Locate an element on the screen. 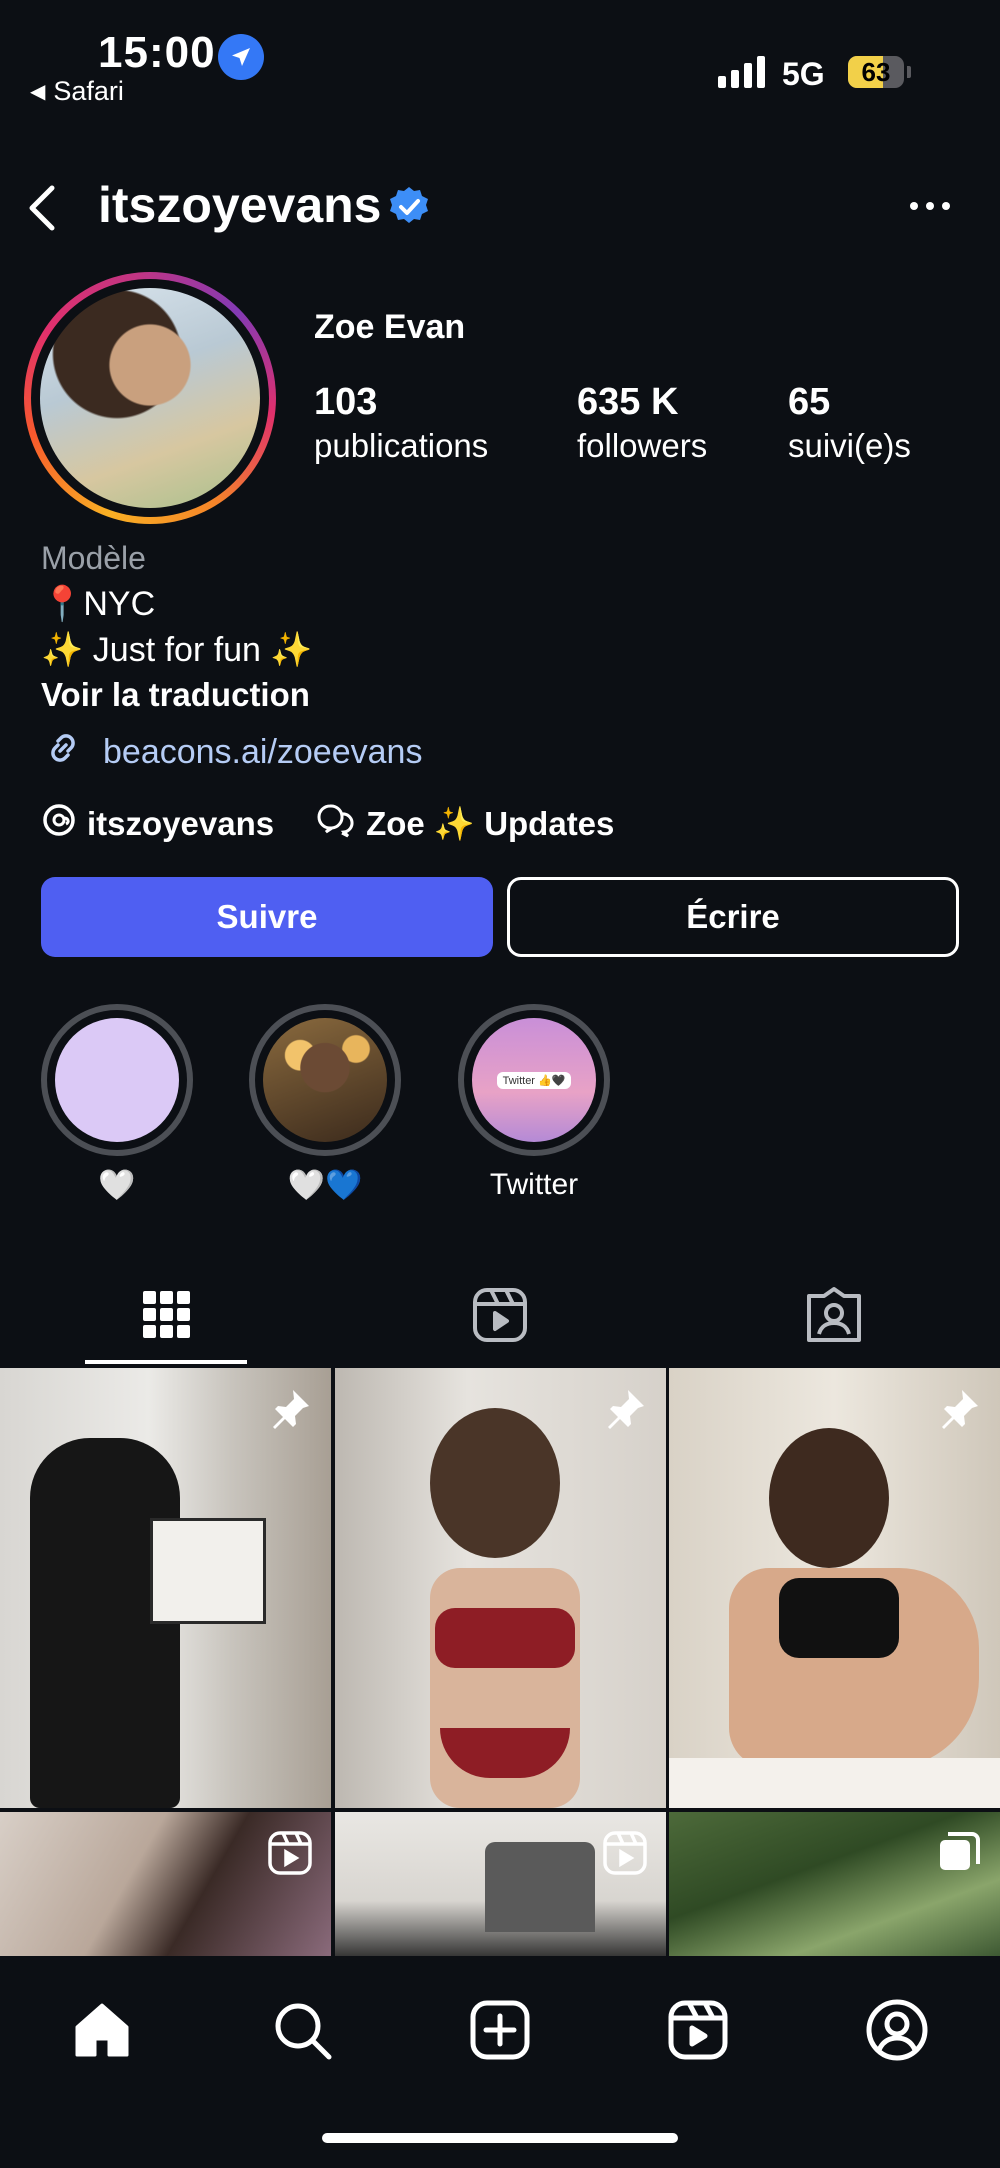 The height and width of the screenshot is (2168, 1000). tab-reels is located at coordinates (499, 1317).